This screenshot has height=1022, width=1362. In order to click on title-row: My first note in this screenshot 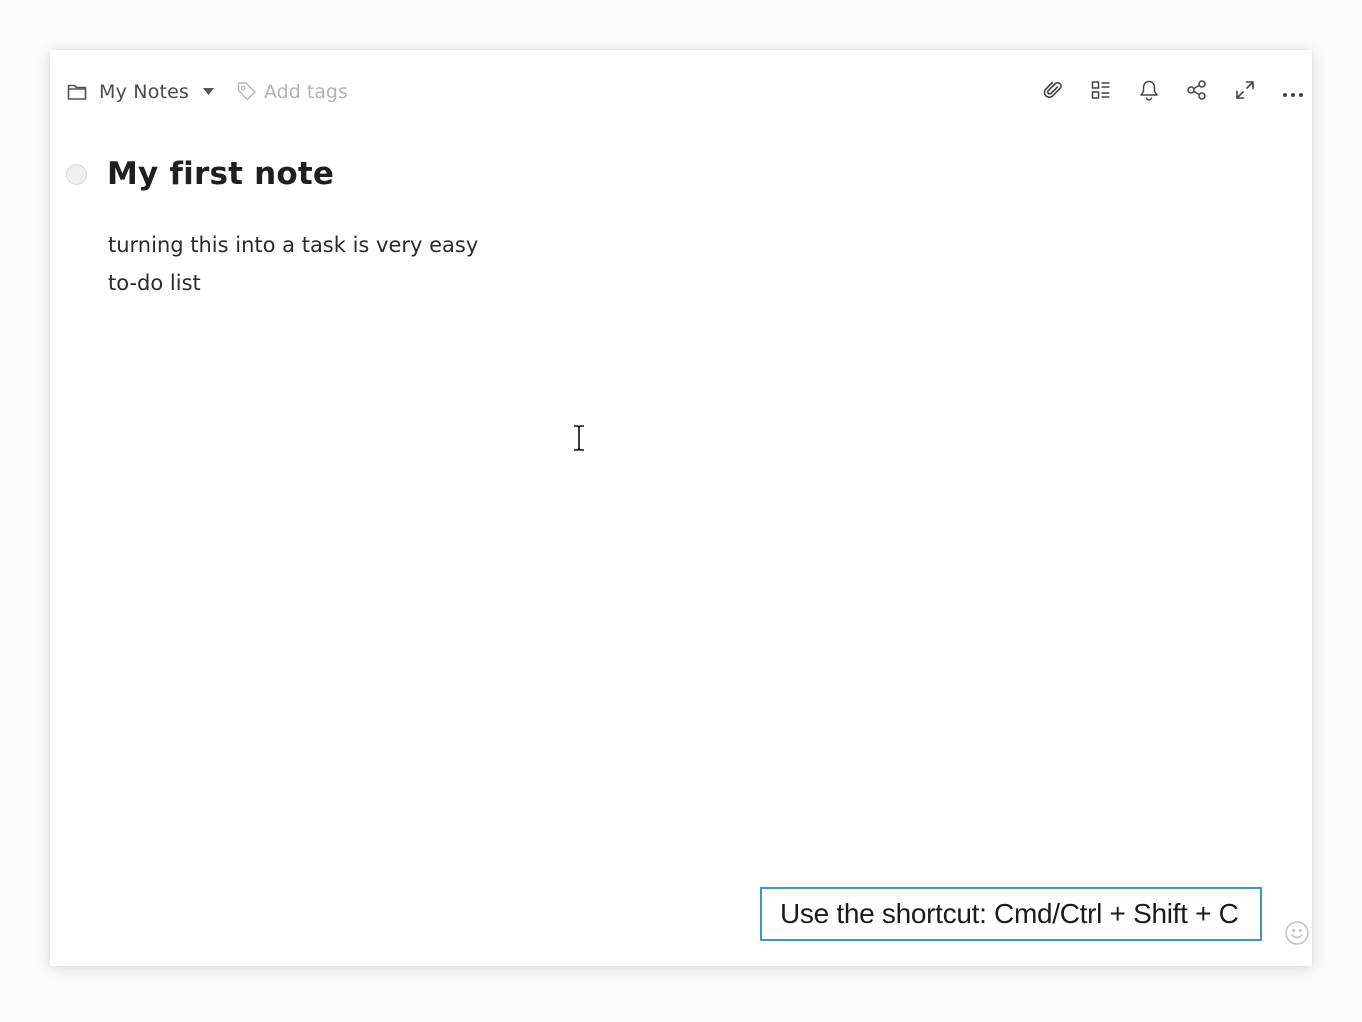, I will do `click(200, 174)`.